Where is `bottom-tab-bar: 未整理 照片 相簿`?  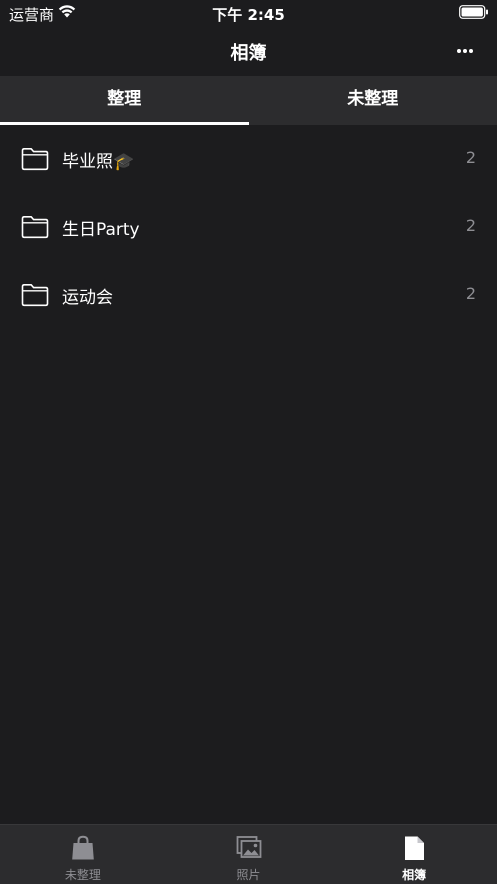 bottom-tab-bar: 未整理 照片 相簿 is located at coordinates (248, 854).